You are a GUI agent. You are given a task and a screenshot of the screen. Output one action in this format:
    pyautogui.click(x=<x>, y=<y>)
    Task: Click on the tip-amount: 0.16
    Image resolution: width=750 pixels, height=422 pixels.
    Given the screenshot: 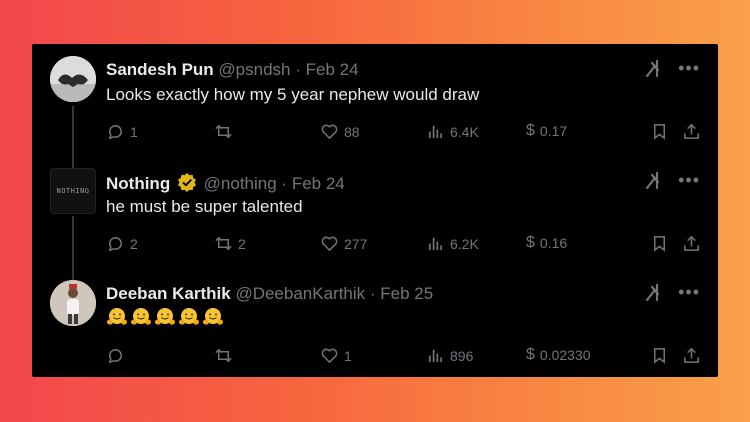 What is the action you would take?
    pyautogui.click(x=553, y=243)
    